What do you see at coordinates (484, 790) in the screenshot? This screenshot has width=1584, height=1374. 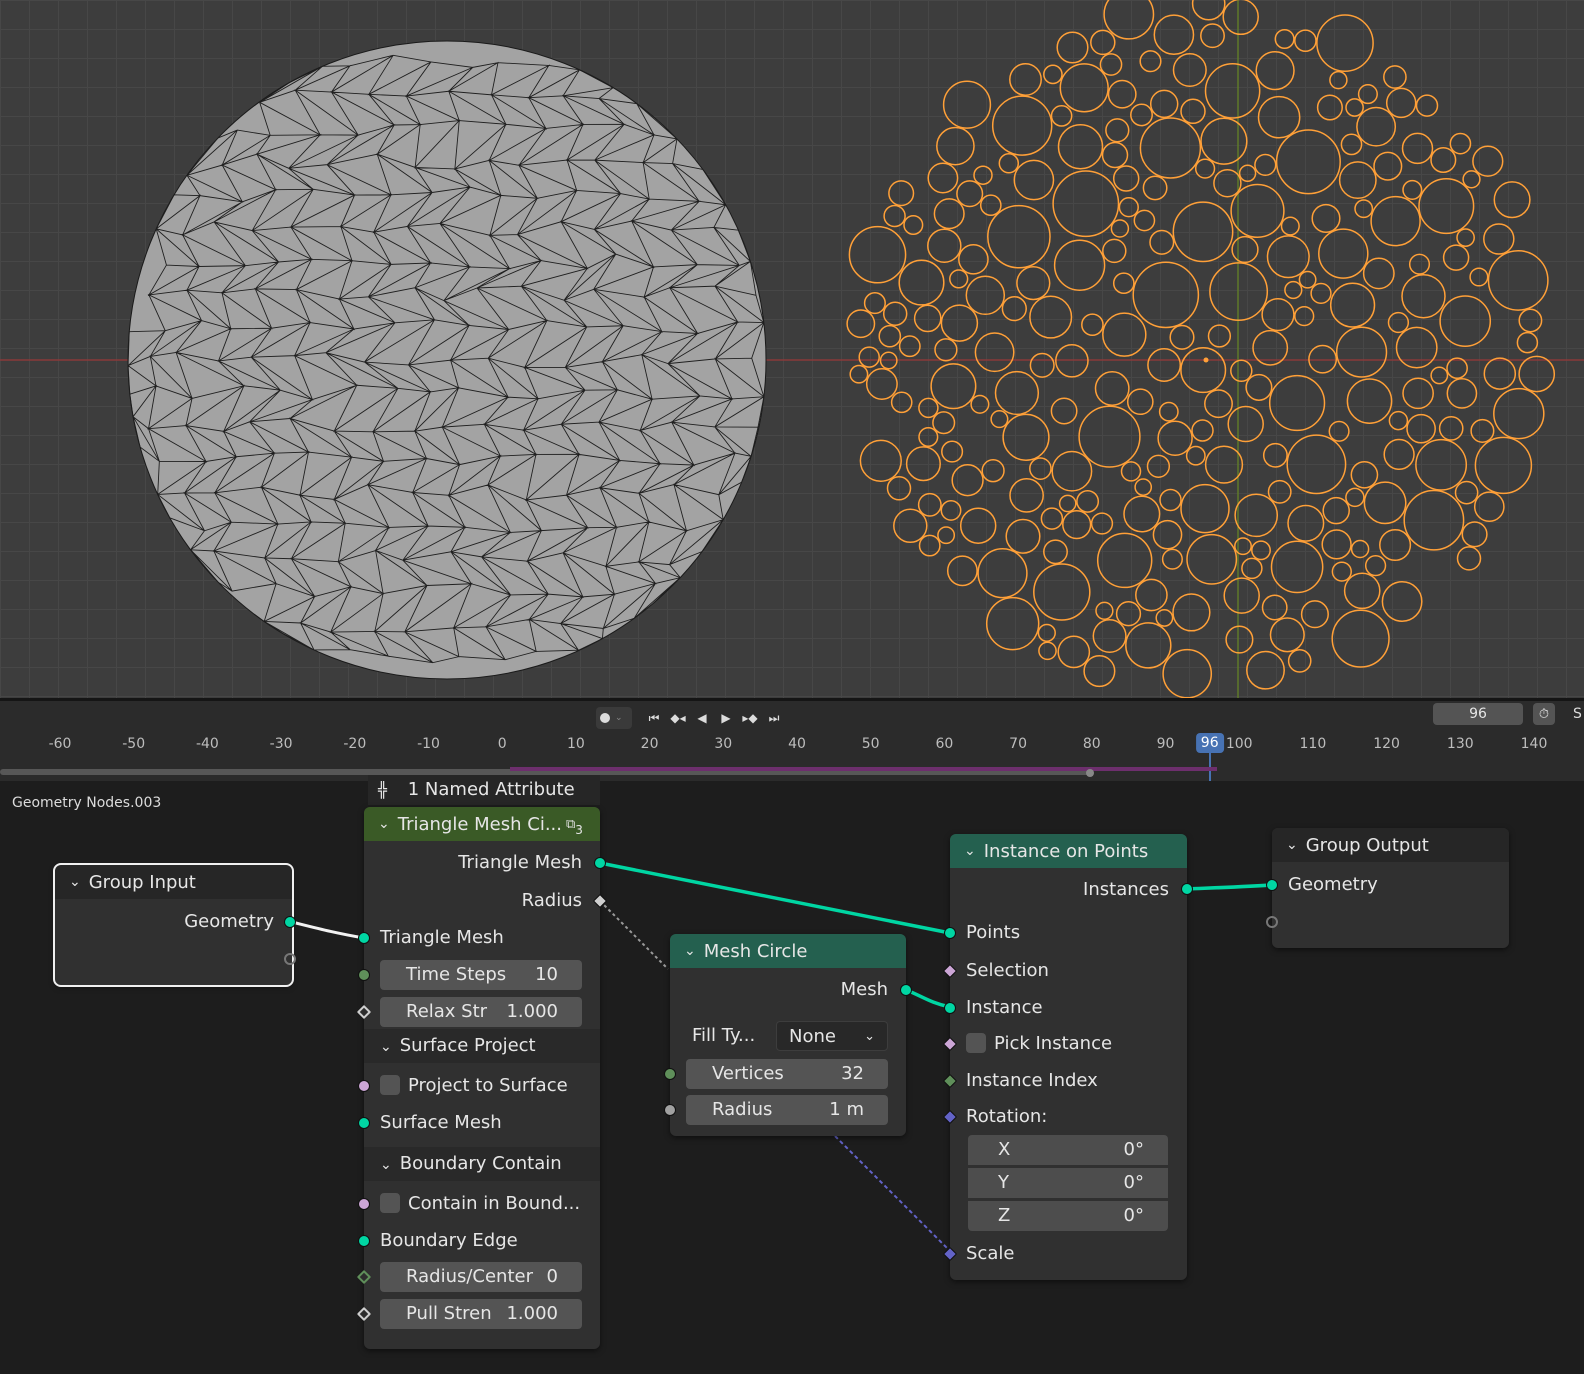 I see `named-attribute-strip: ╬ 1 Named Attribute` at bounding box center [484, 790].